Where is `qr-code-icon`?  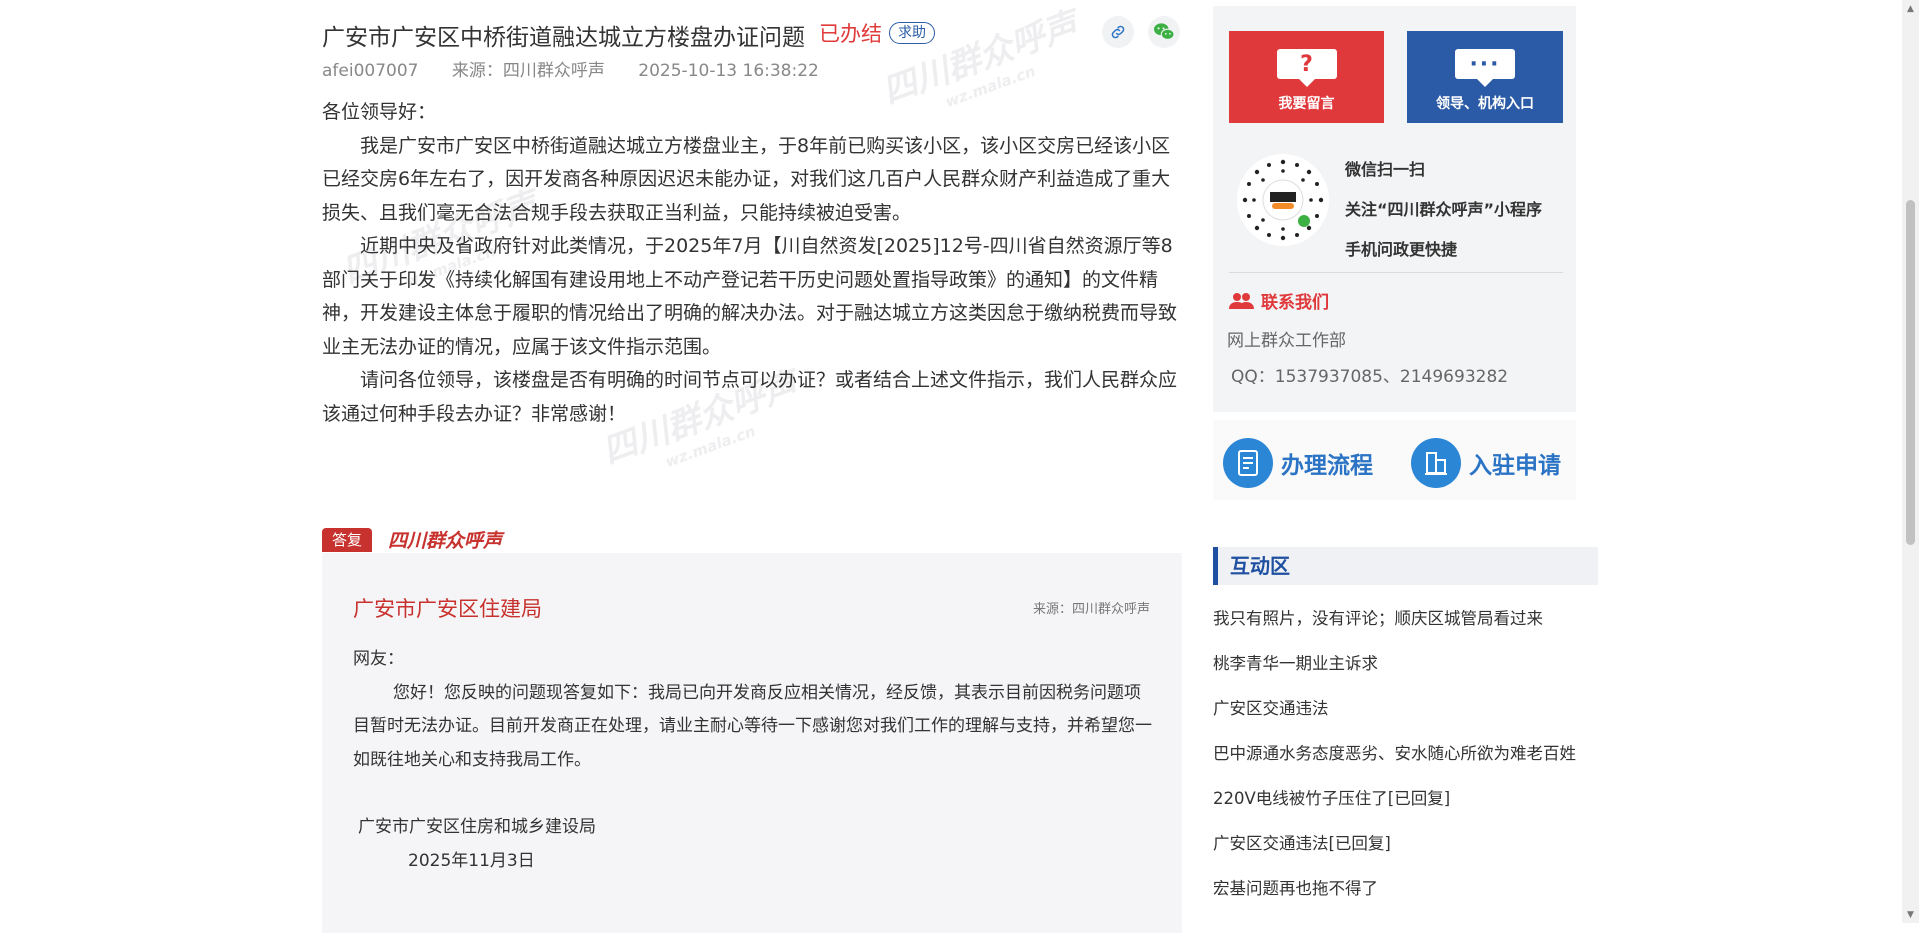 qr-code-icon is located at coordinates (1283, 200).